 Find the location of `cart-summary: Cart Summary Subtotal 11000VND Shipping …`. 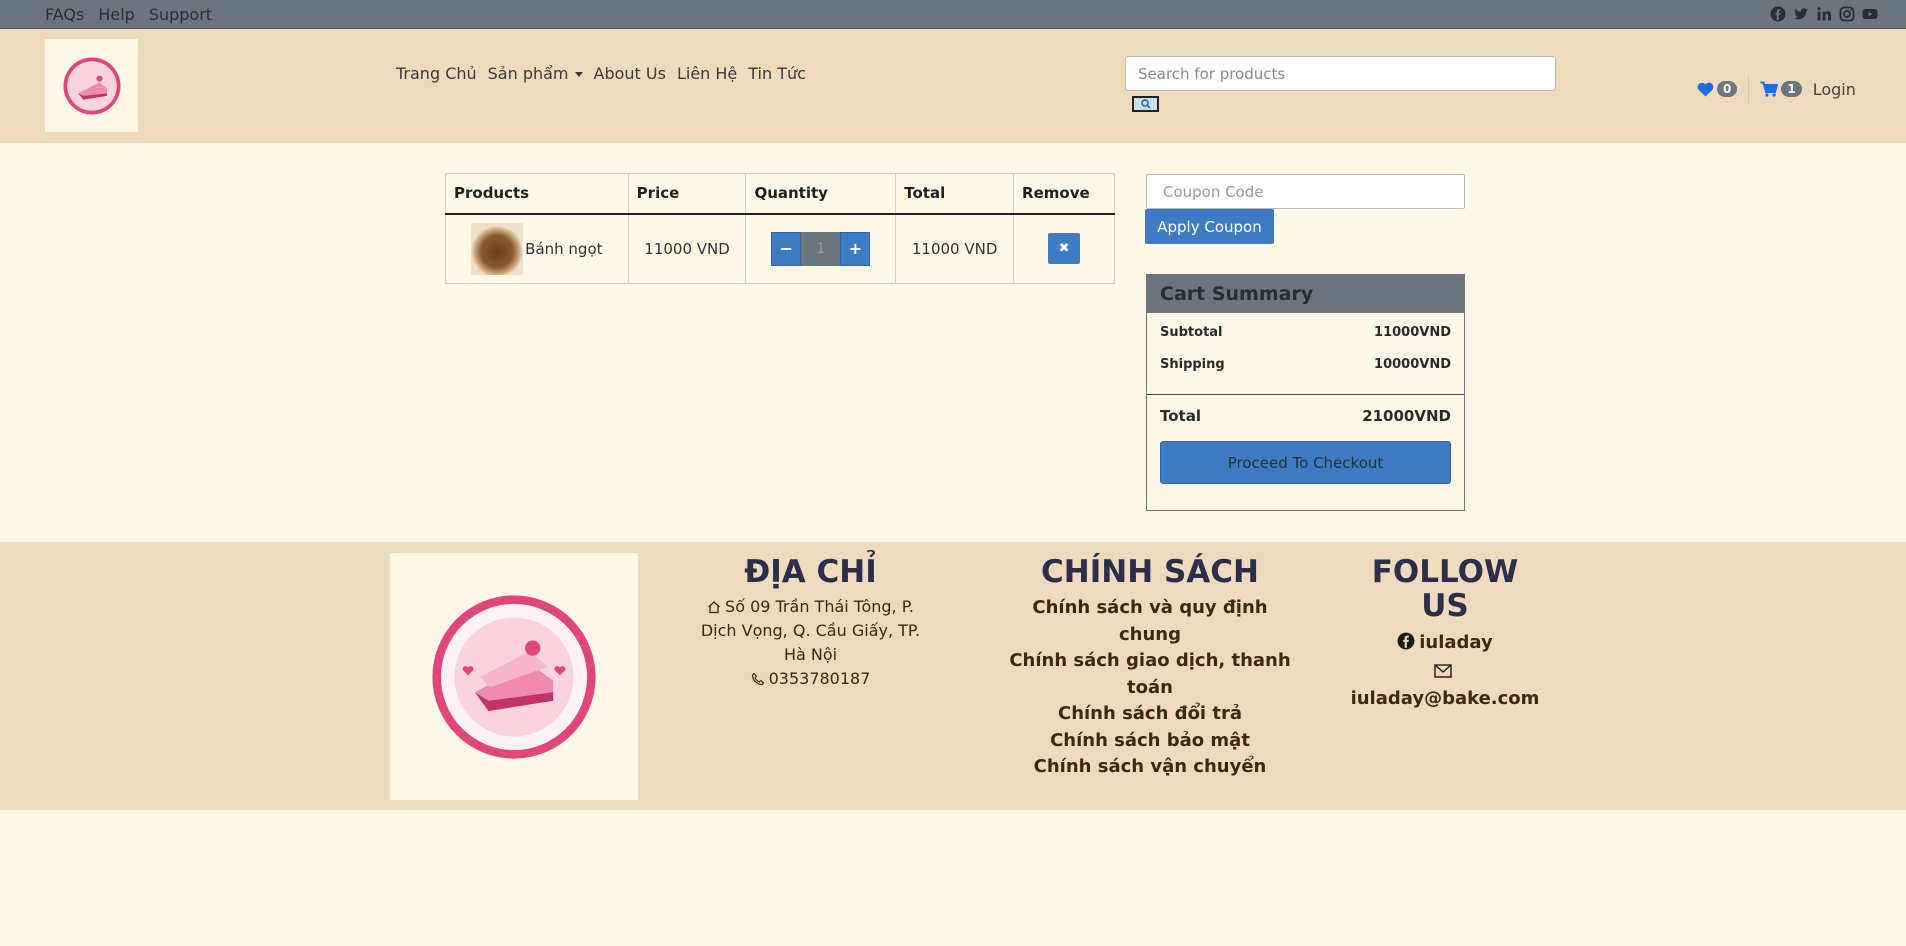

cart-summary: Cart Summary Subtotal 11000VND Shipping … is located at coordinates (1305, 392).